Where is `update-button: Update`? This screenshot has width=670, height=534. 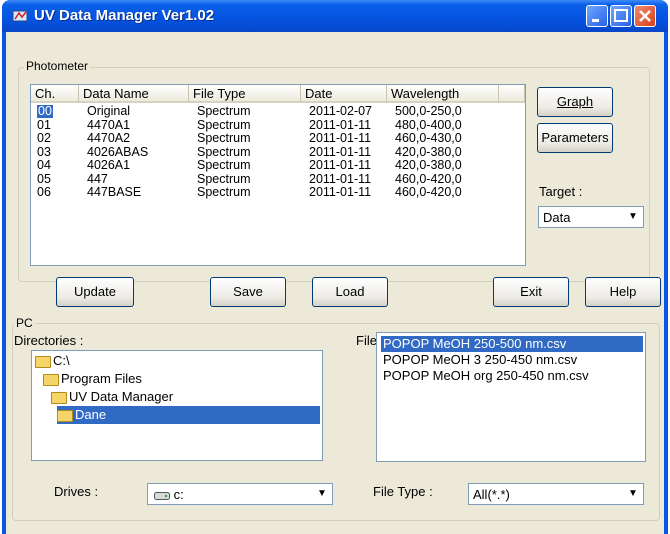
update-button: Update is located at coordinates (95, 292).